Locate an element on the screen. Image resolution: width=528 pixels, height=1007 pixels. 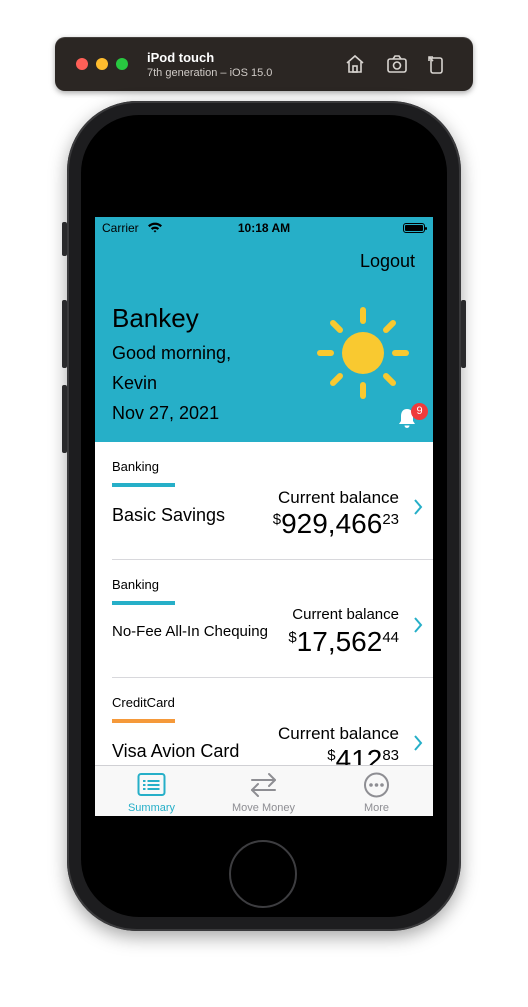
balance-dollars: 412 is located at coordinates (359, 754).